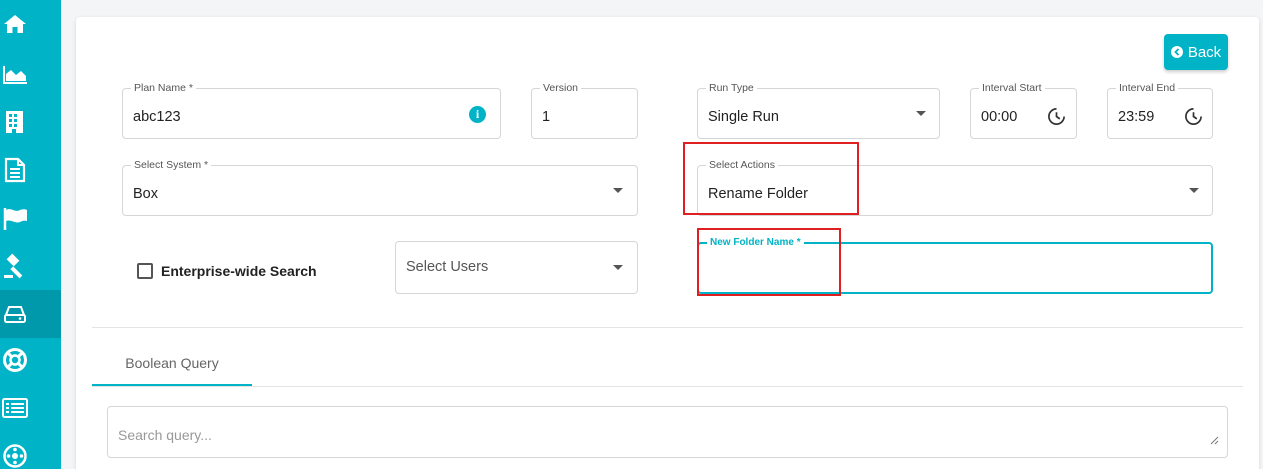  What do you see at coordinates (239, 271) in the screenshot?
I see `enterprise-search-label: Enterprise-wide Search` at bounding box center [239, 271].